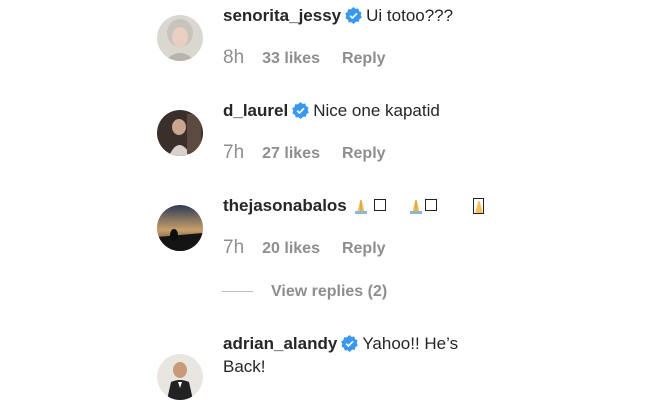 Image resolution: width=660 pixels, height=400 pixels. Describe the element at coordinates (291, 248) in the screenshot. I see `likes-count: 20 likes` at that location.